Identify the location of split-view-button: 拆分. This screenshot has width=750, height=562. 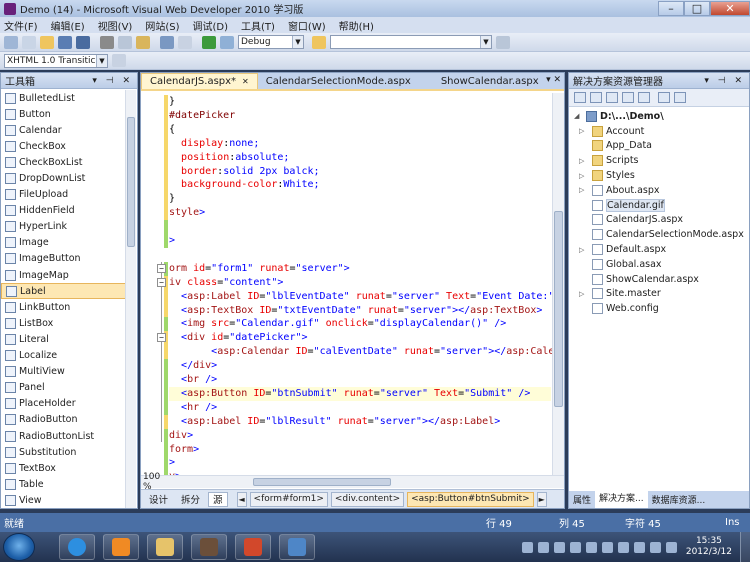
(190, 499).